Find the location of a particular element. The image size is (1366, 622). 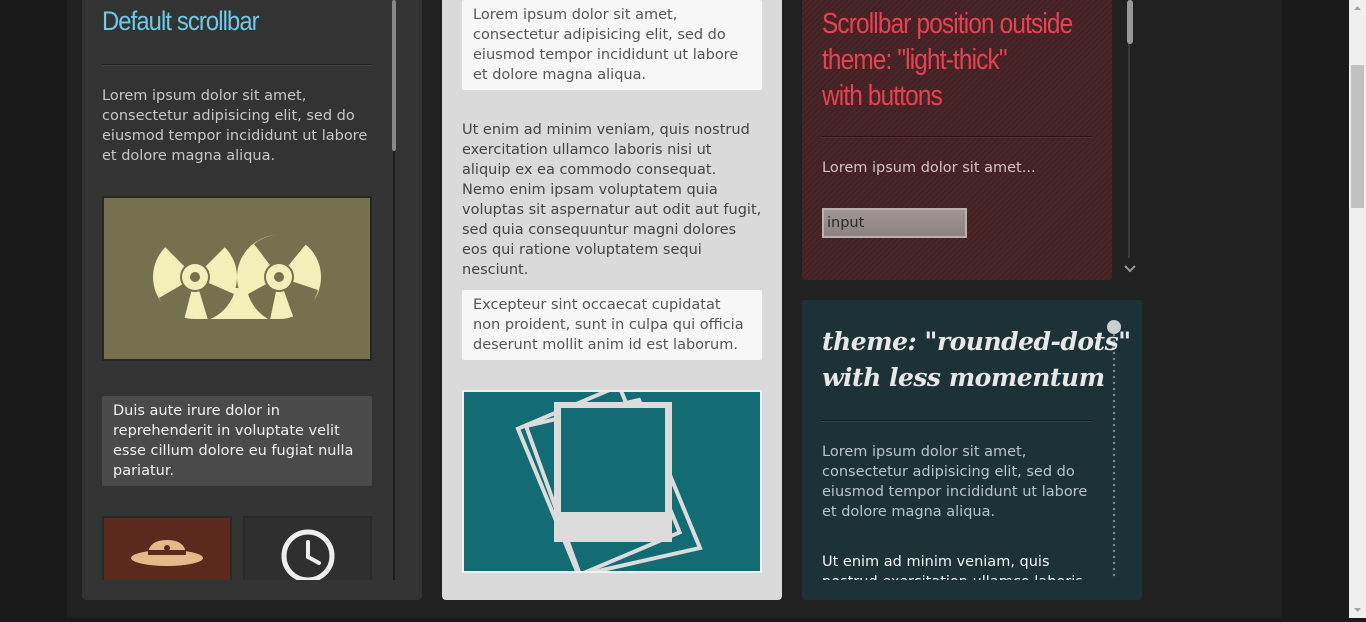

scrollbar-thumb is located at coordinates (394, 75).